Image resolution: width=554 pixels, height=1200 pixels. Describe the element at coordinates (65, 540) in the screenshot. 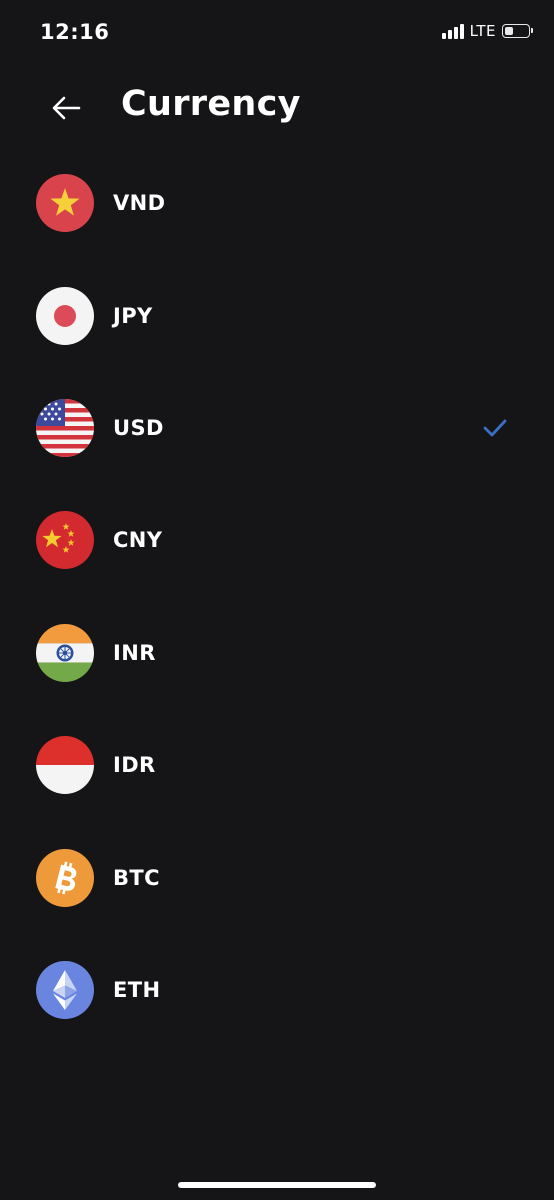

I see `china-flag-icon` at that location.